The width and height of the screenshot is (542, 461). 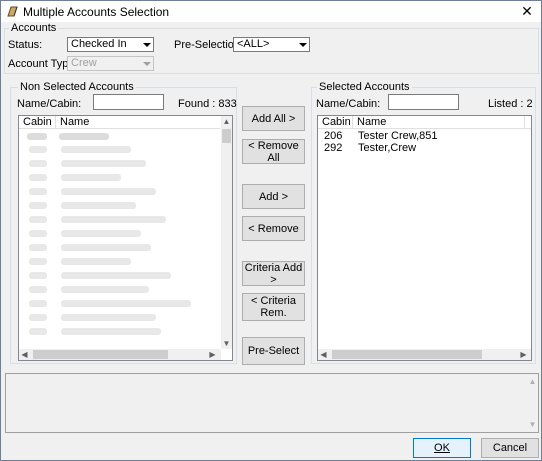 I want to click on name-cell: Tester Crew,851, so click(x=398, y=136).